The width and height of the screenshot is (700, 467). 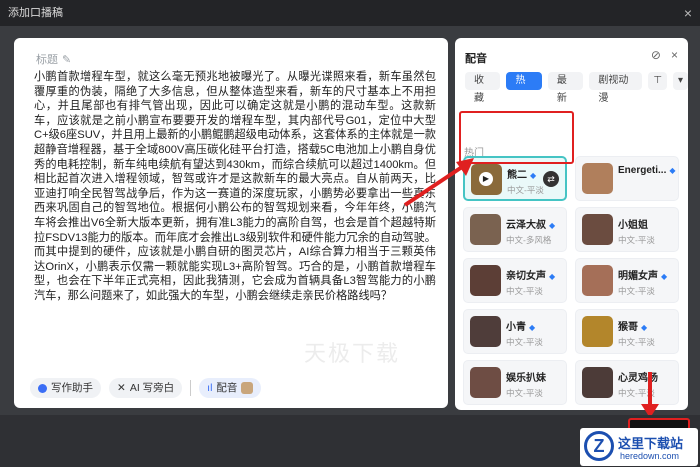 I want to click on title-field: 标题 ✎, so click(x=53, y=59).